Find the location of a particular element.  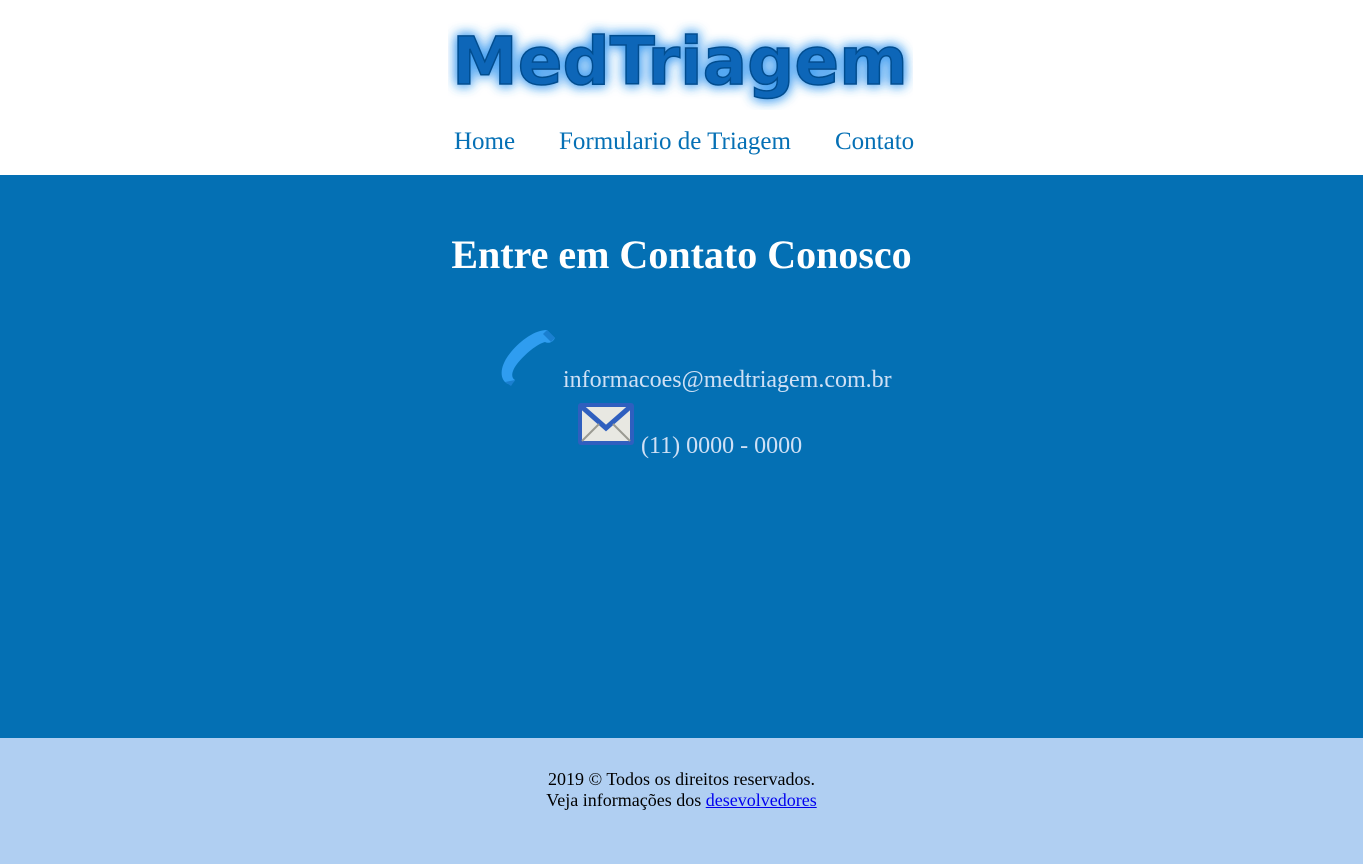

copyright-text: 2019 © Todos os direitos reservados. is located at coordinates (681, 779).